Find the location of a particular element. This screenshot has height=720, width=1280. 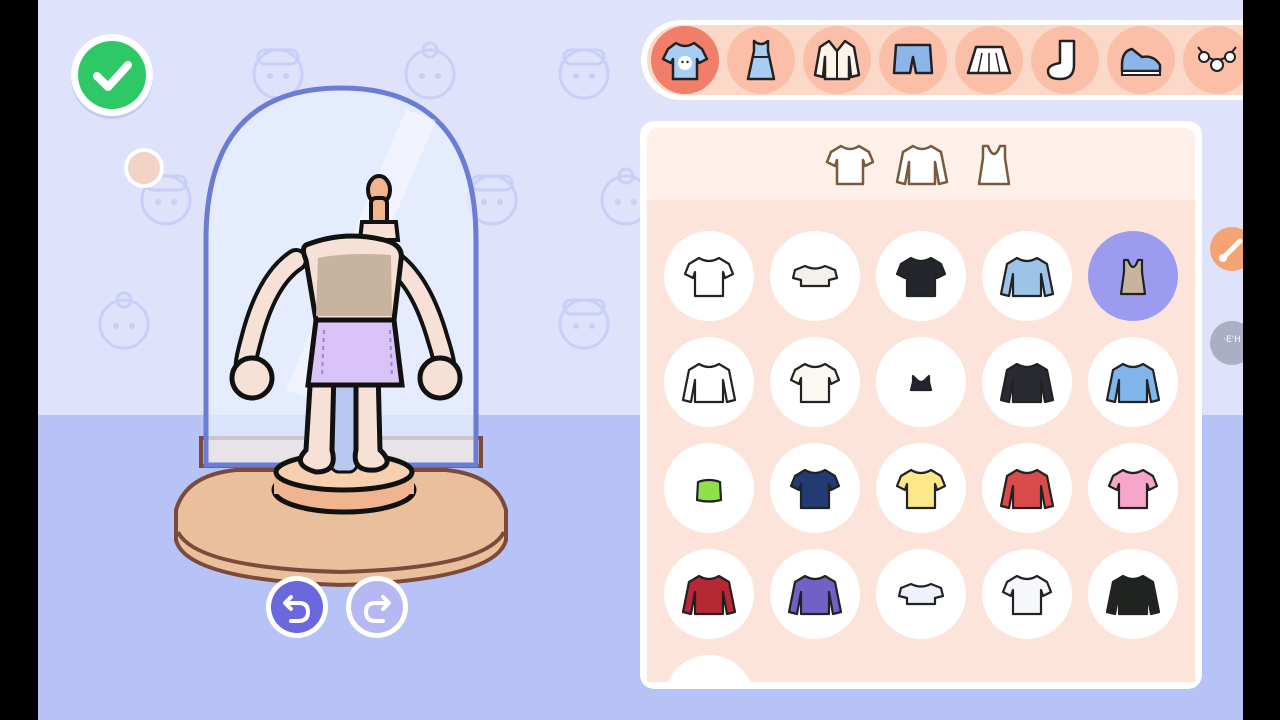

white-collared-shirt-icon is located at coordinates (709, 383).